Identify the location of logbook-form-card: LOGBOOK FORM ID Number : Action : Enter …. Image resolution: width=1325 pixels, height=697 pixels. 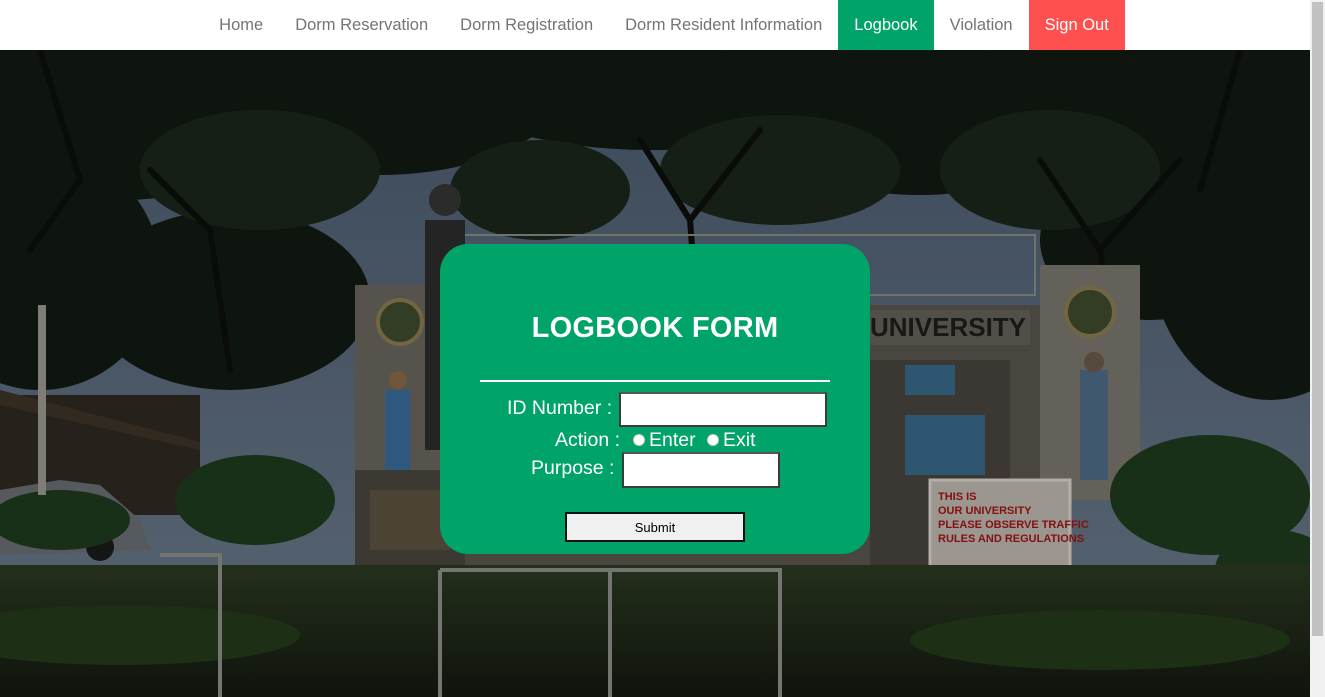
(655, 399).